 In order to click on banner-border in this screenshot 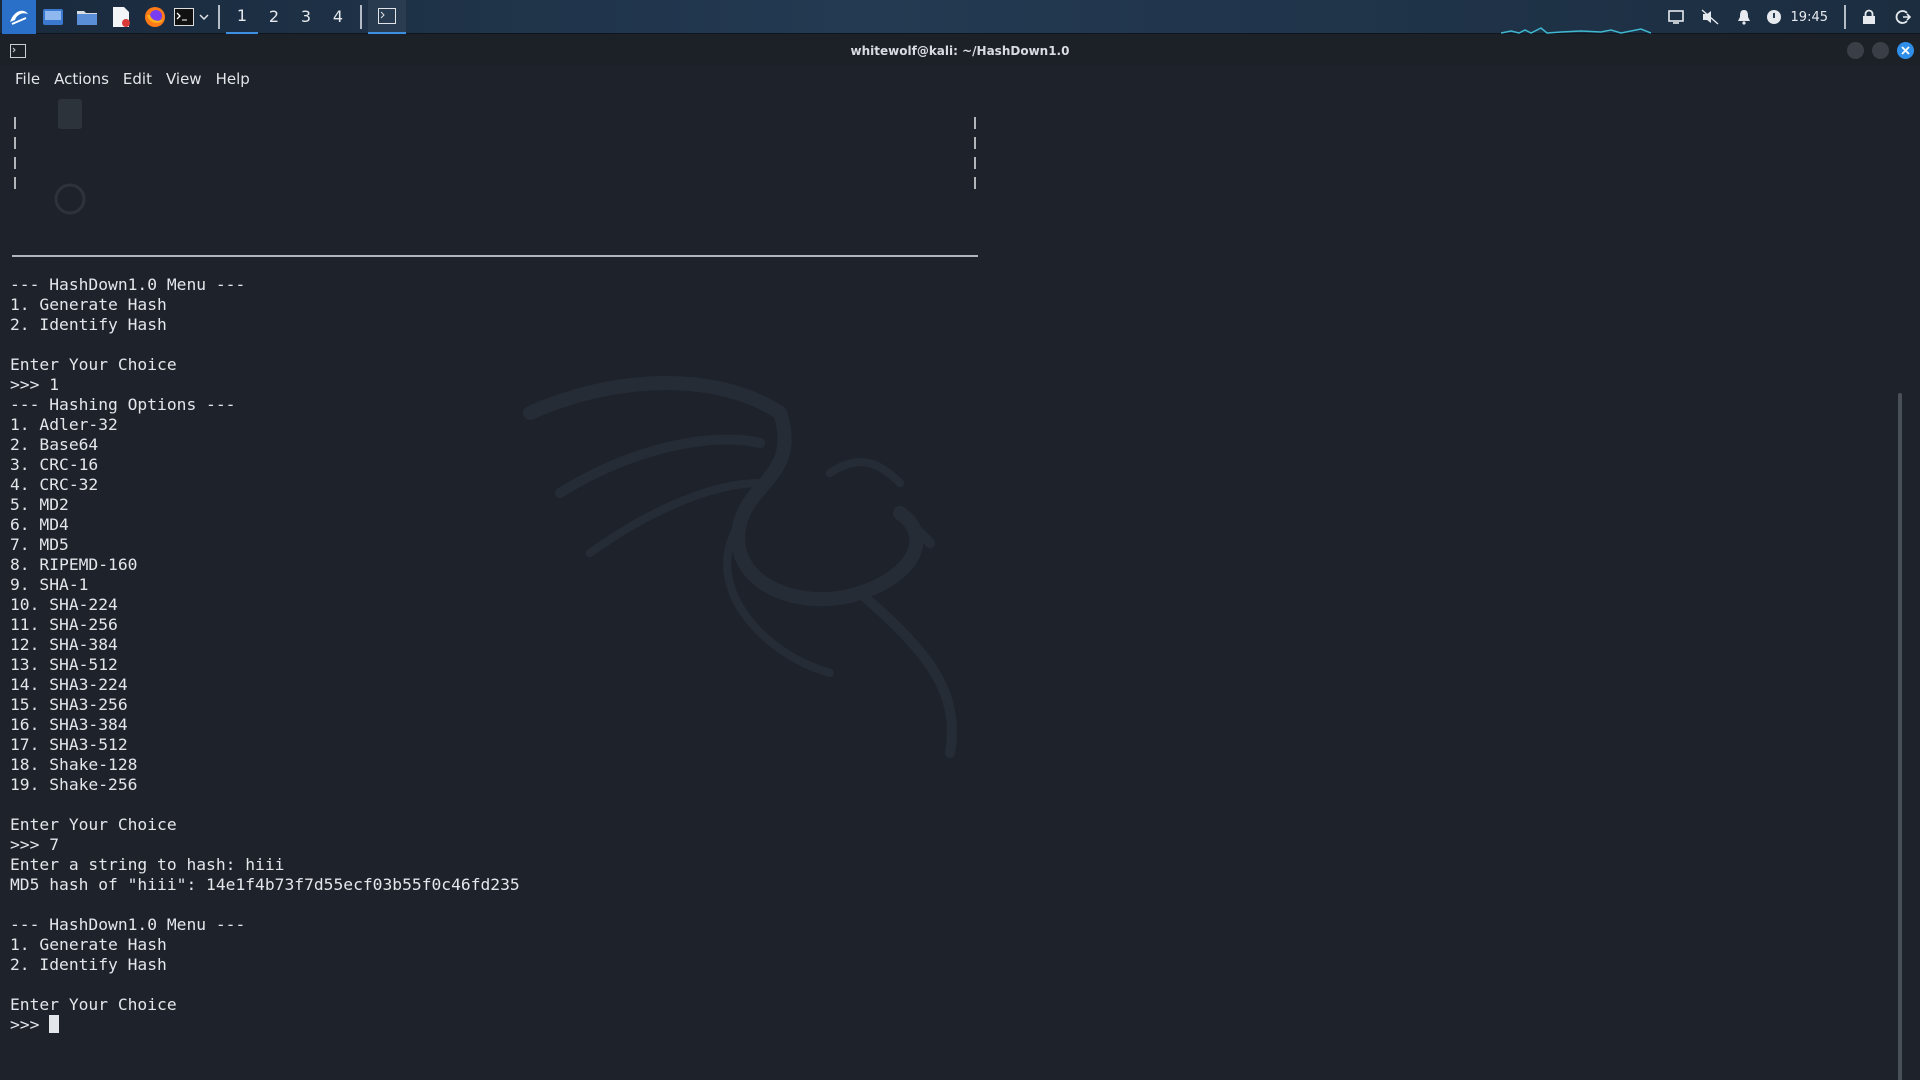, I will do `click(495, 187)`.